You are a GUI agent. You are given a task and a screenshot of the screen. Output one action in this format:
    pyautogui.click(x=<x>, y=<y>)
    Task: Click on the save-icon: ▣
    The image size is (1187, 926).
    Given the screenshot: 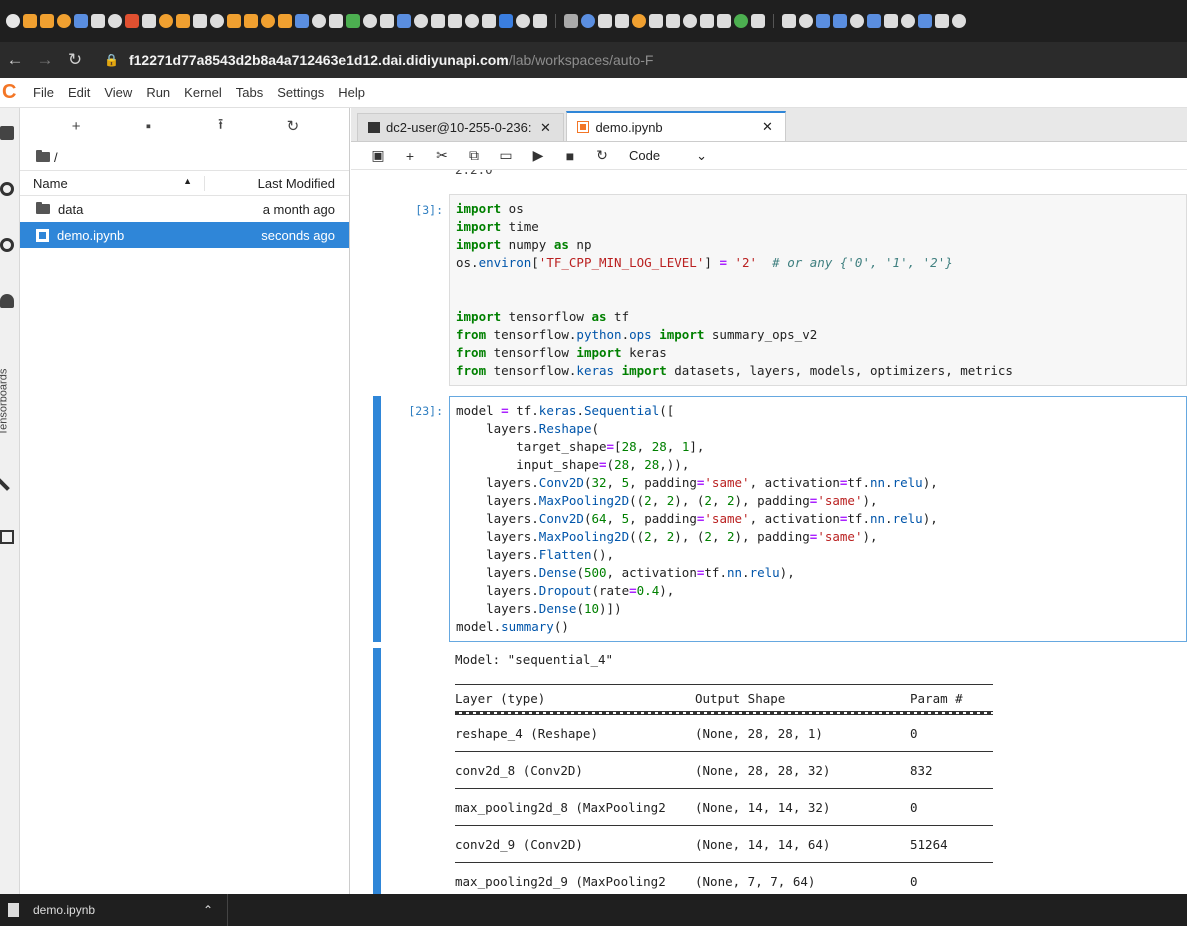 What is the action you would take?
    pyautogui.click(x=378, y=155)
    